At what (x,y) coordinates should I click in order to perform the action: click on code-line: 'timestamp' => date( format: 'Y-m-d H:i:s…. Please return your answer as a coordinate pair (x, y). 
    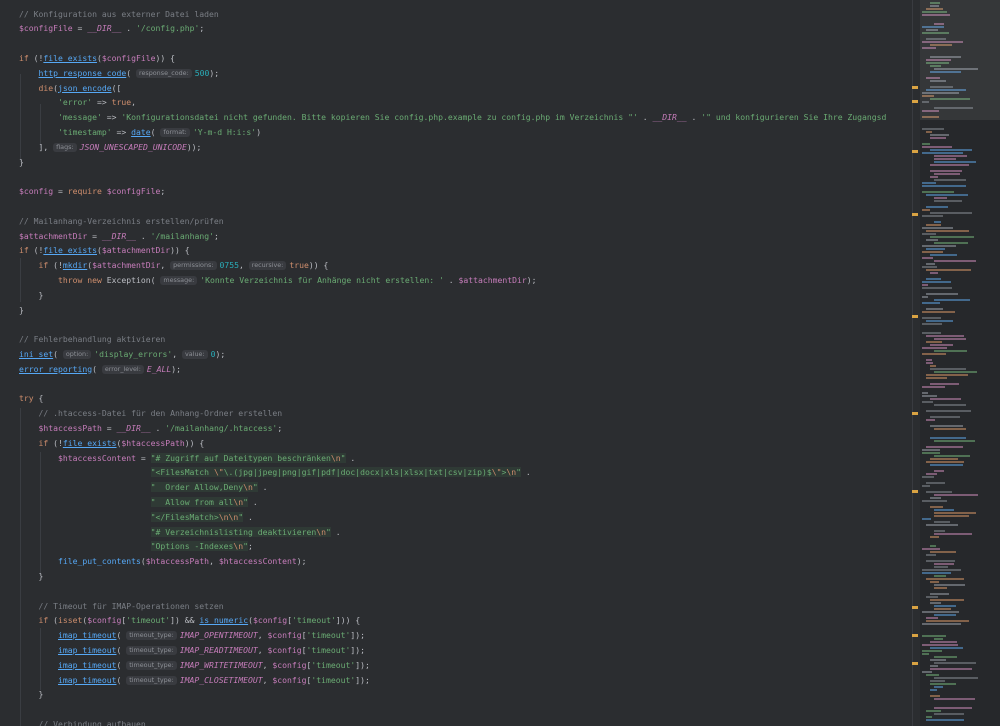
    Looking at the image, I should click on (140, 132).